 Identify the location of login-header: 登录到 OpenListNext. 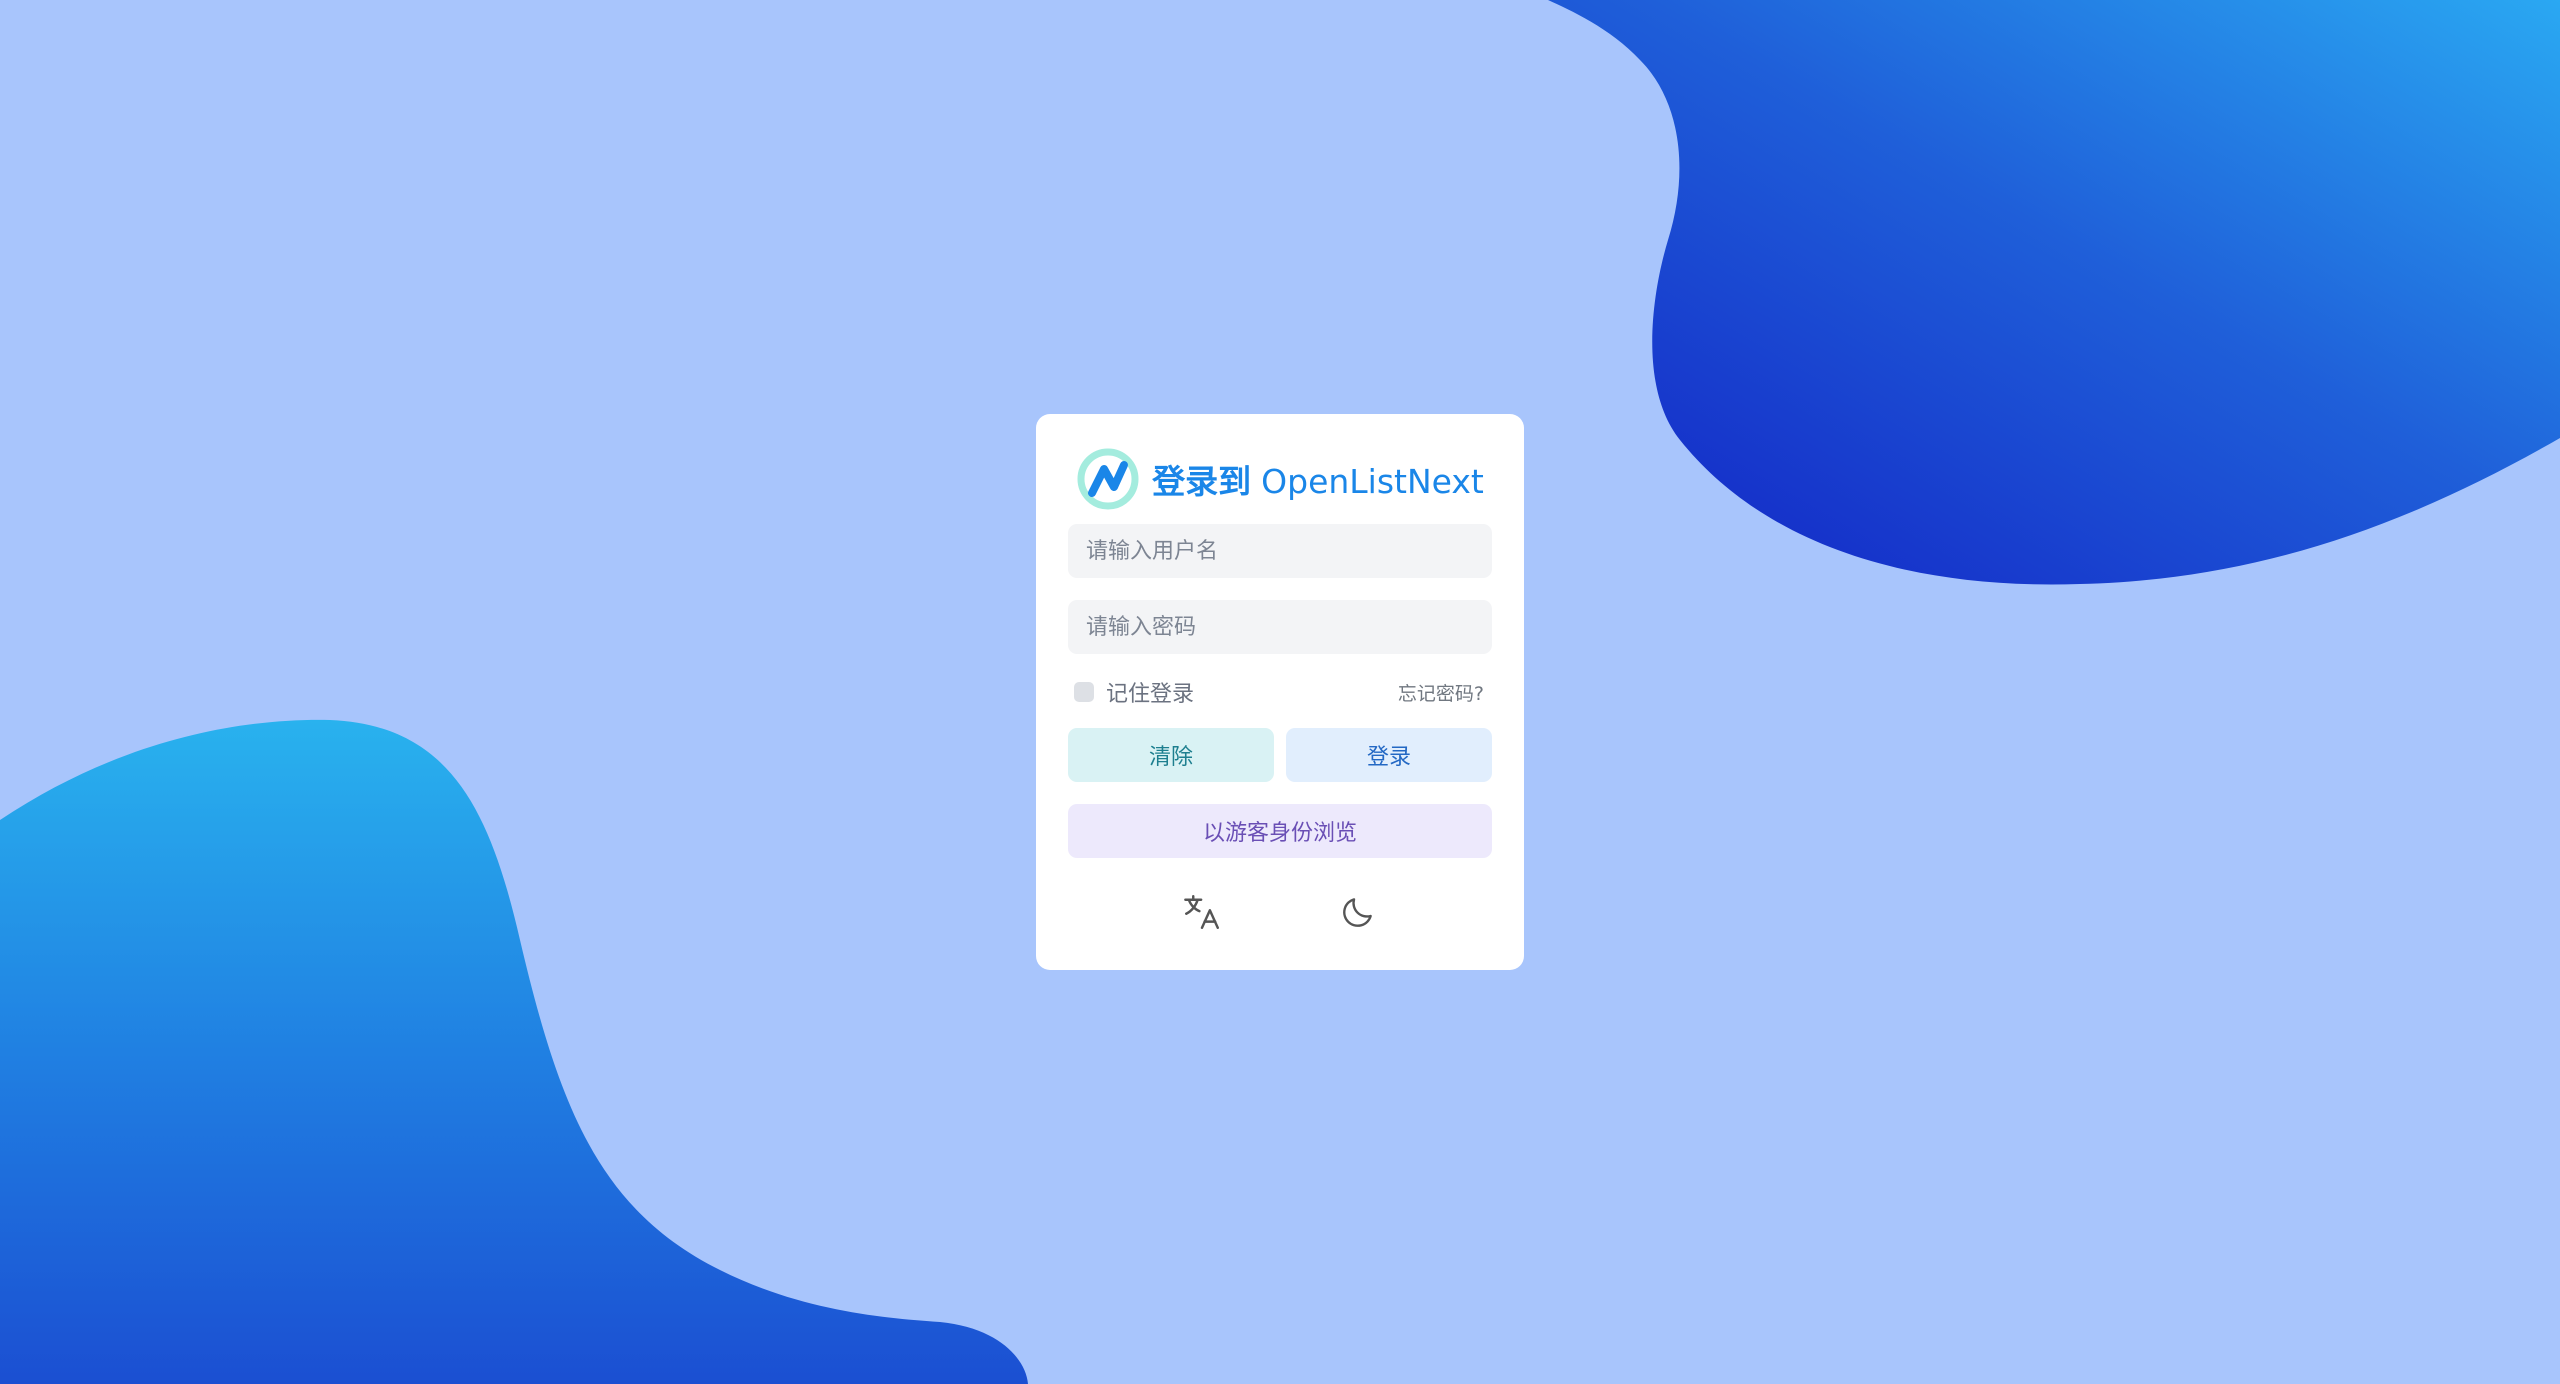
(1280, 479).